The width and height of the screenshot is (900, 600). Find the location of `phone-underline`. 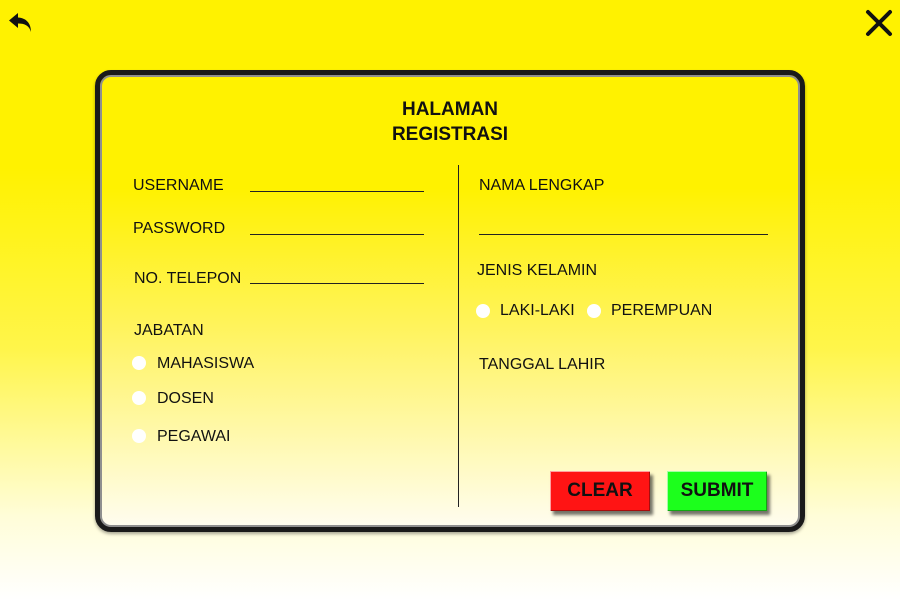

phone-underline is located at coordinates (337, 283).